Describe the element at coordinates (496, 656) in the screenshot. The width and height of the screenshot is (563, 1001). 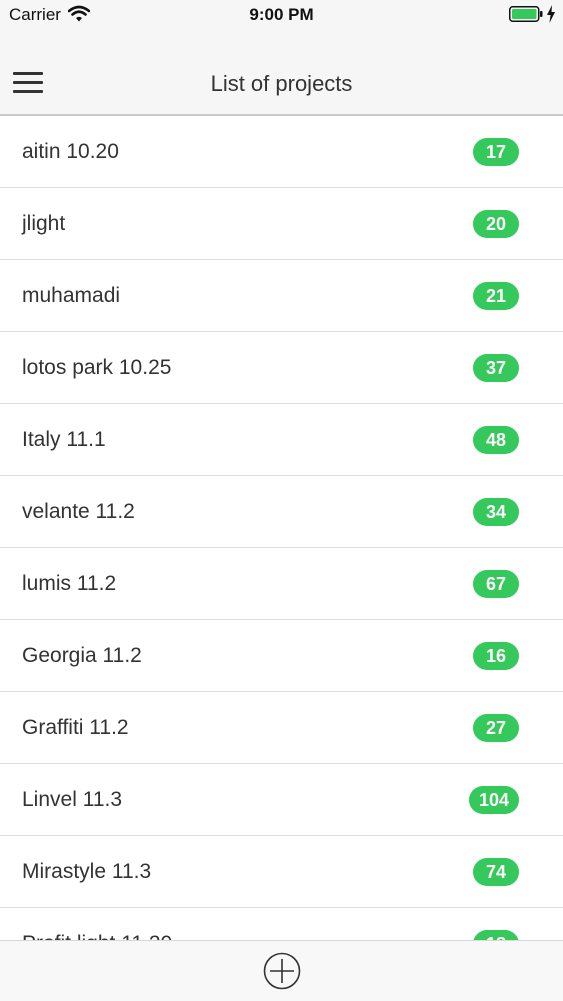
I see `task-count-badge: 16` at that location.